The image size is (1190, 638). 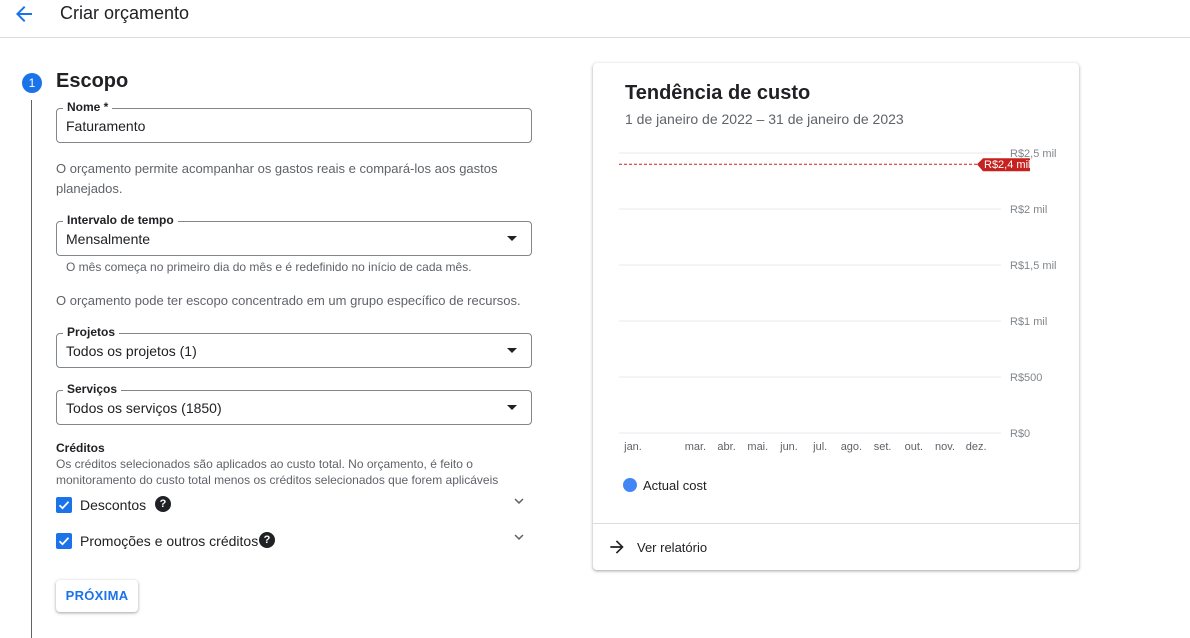 I want to click on x-tick-label: out., so click(x=914, y=447).